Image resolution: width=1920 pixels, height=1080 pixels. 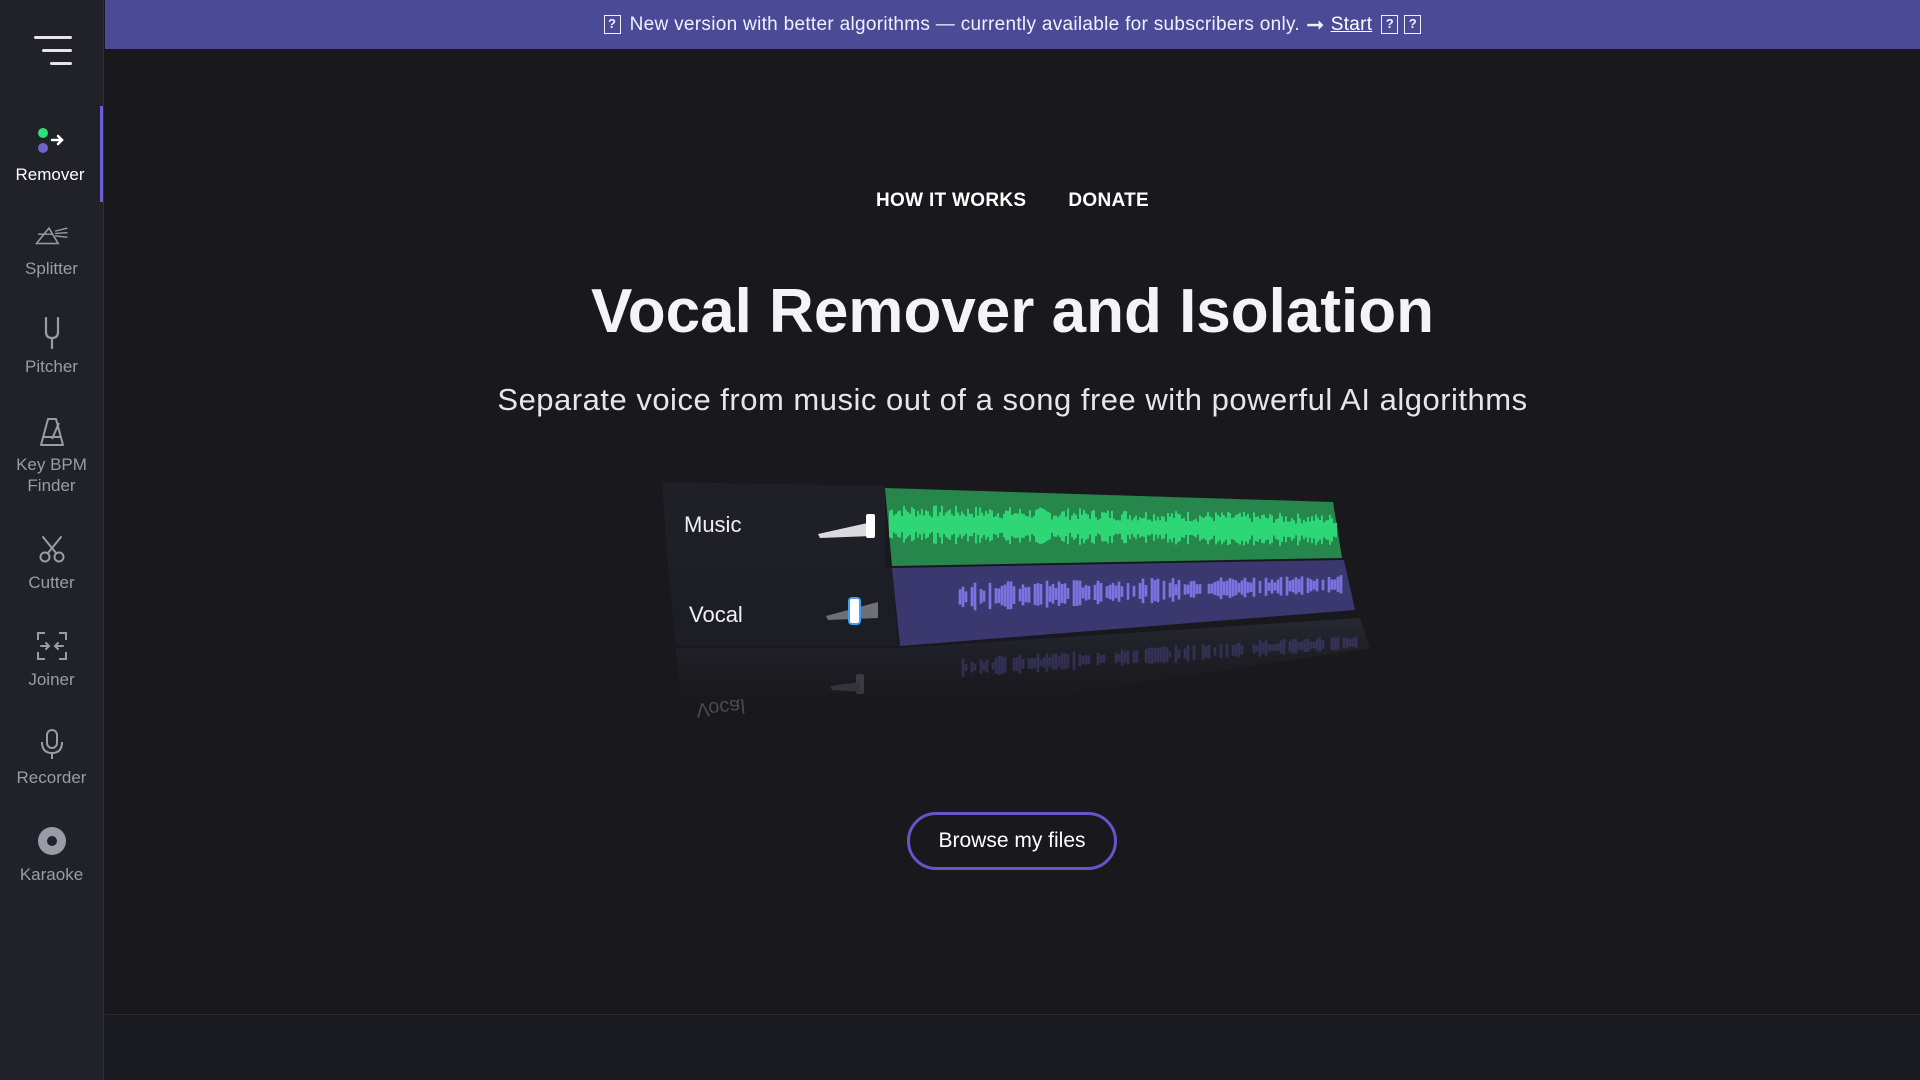 I want to click on sidebar: Remover Splitter Pitcher Key BPM Finder, so click(x=52, y=540).